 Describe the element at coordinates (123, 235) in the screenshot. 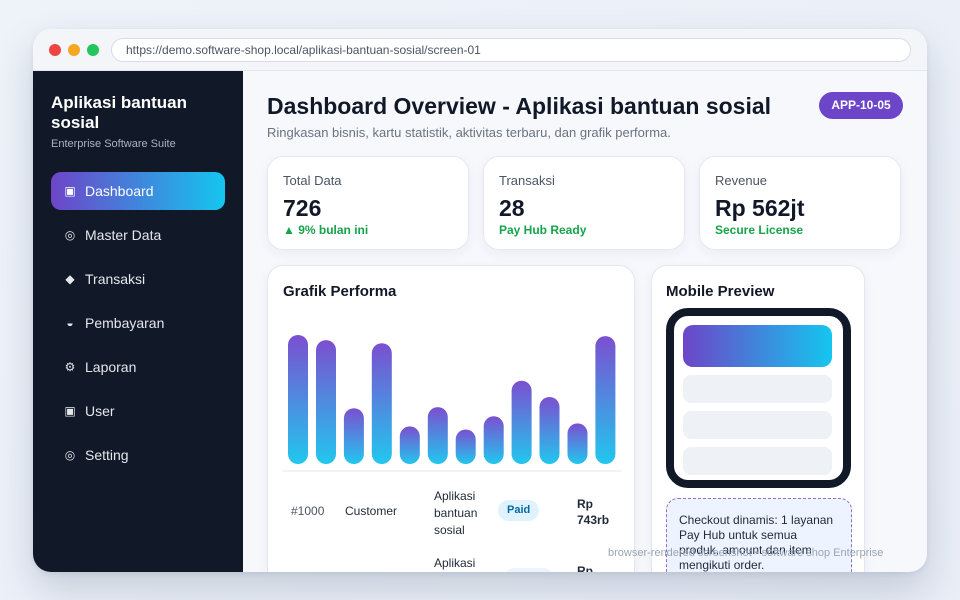

I see `sidebar-item-label: Master Data` at that location.